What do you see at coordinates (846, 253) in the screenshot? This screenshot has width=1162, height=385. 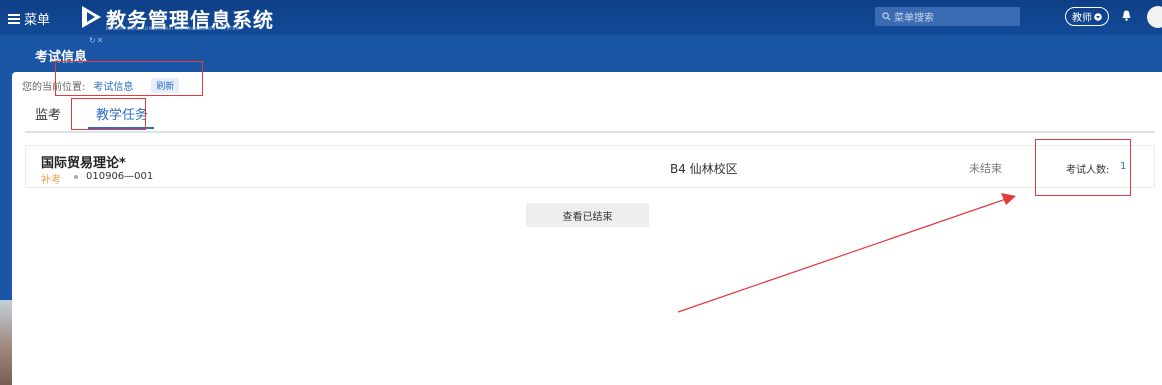 I see `annotation-arrow` at bounding box center [846, 253].